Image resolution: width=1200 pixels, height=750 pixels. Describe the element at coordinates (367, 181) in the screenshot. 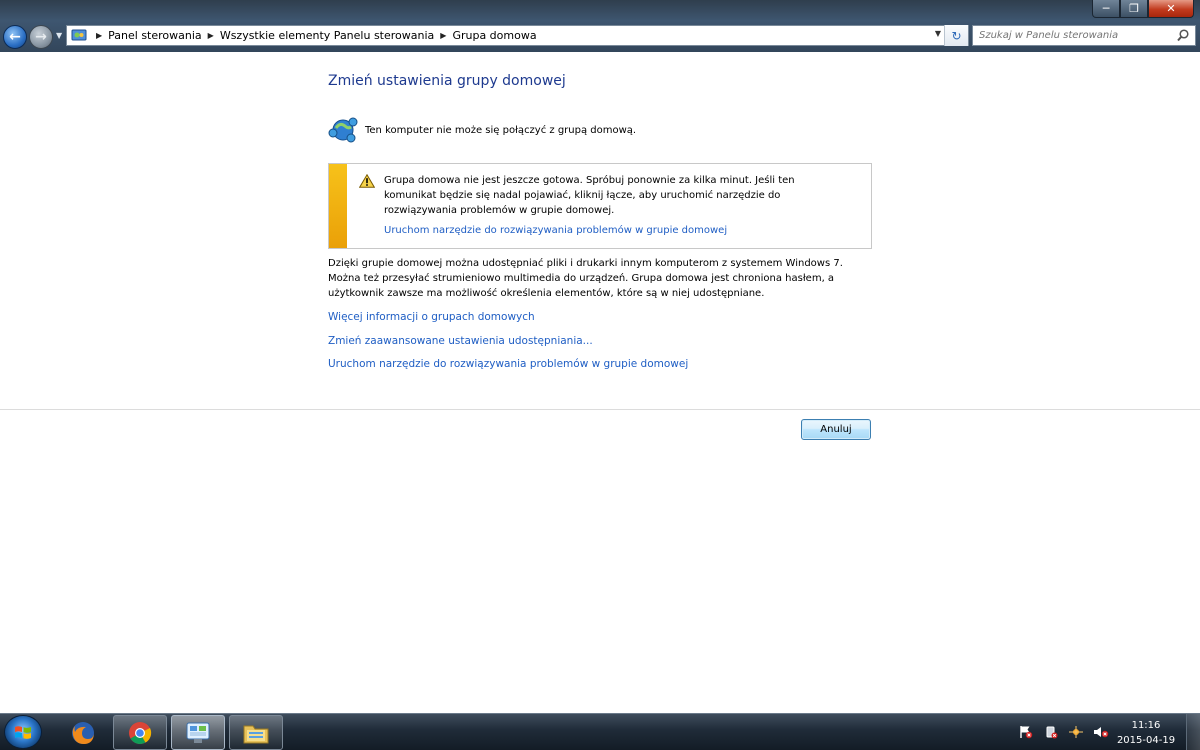

I see `warning-icon` at that location.